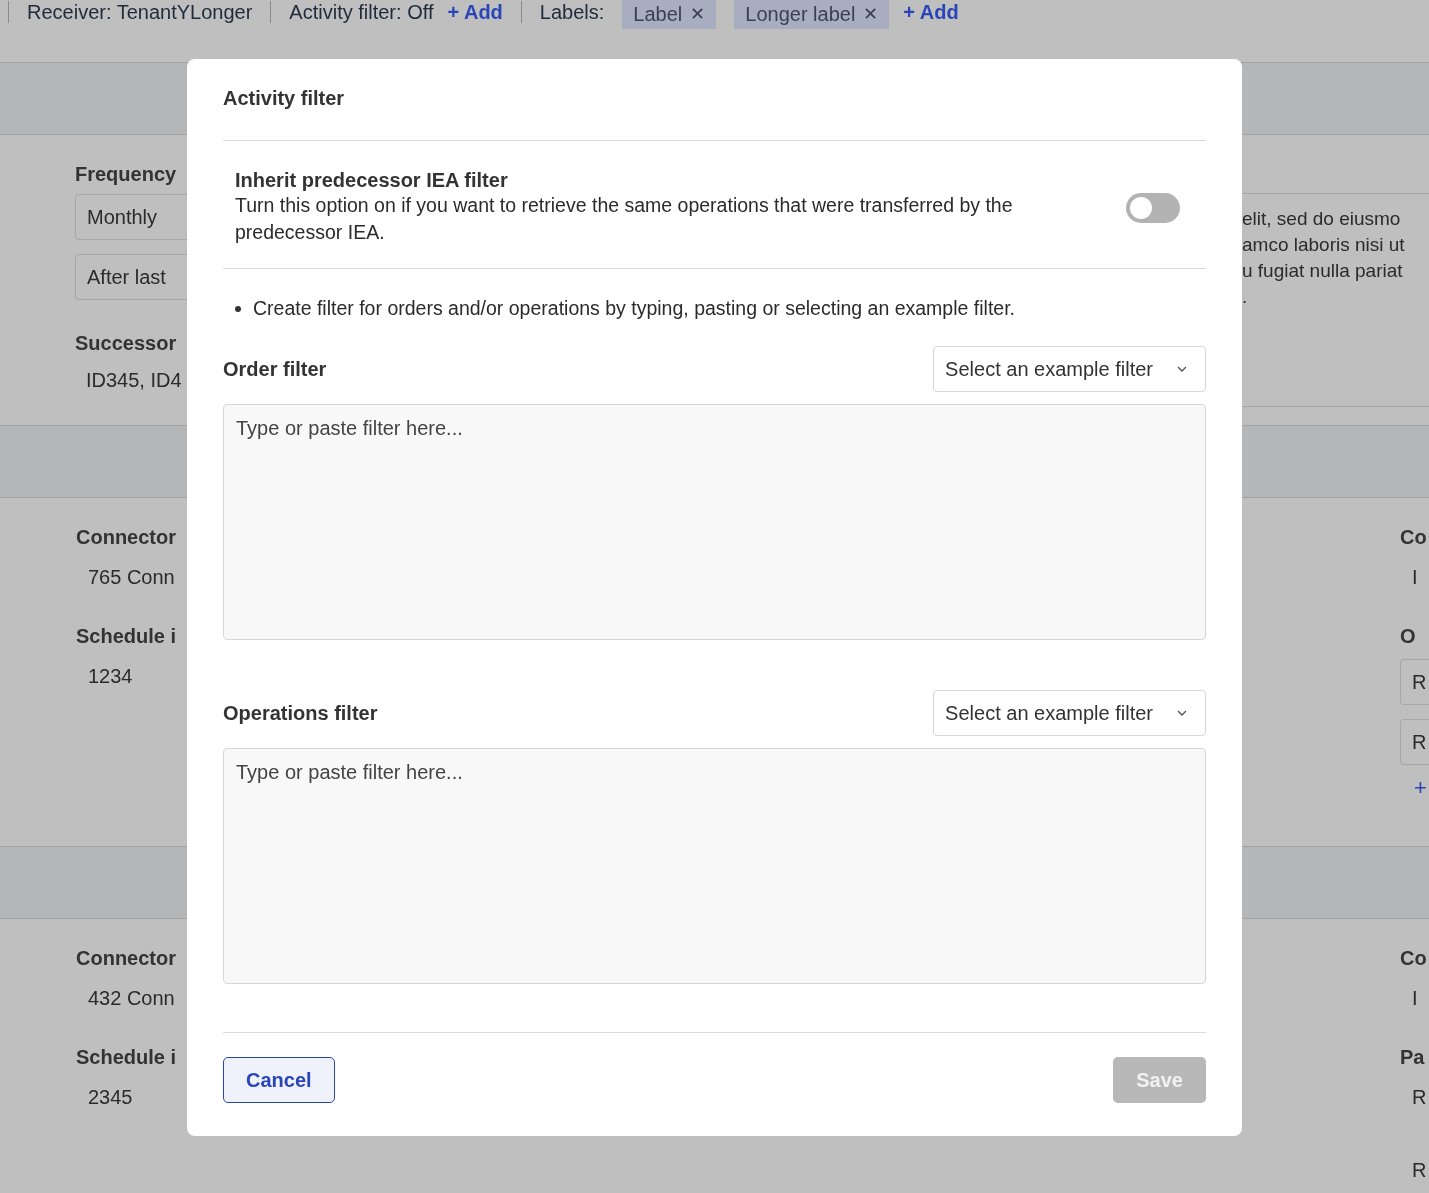 The height and width of the screenshot is (1193, 1429). Describe the element at coordinates (1153, 207) in the screenshot. I see `toggle-switch` at that location.